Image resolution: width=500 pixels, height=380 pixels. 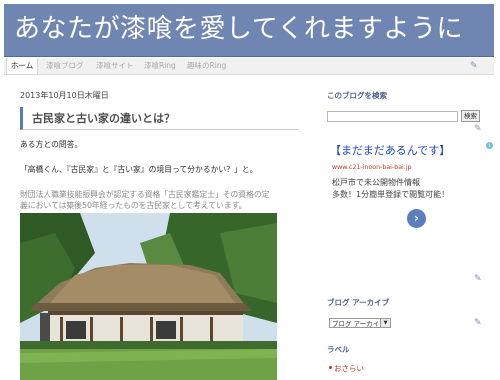 I want to click on tab-home: ホーム, so click(x=22, y=66).